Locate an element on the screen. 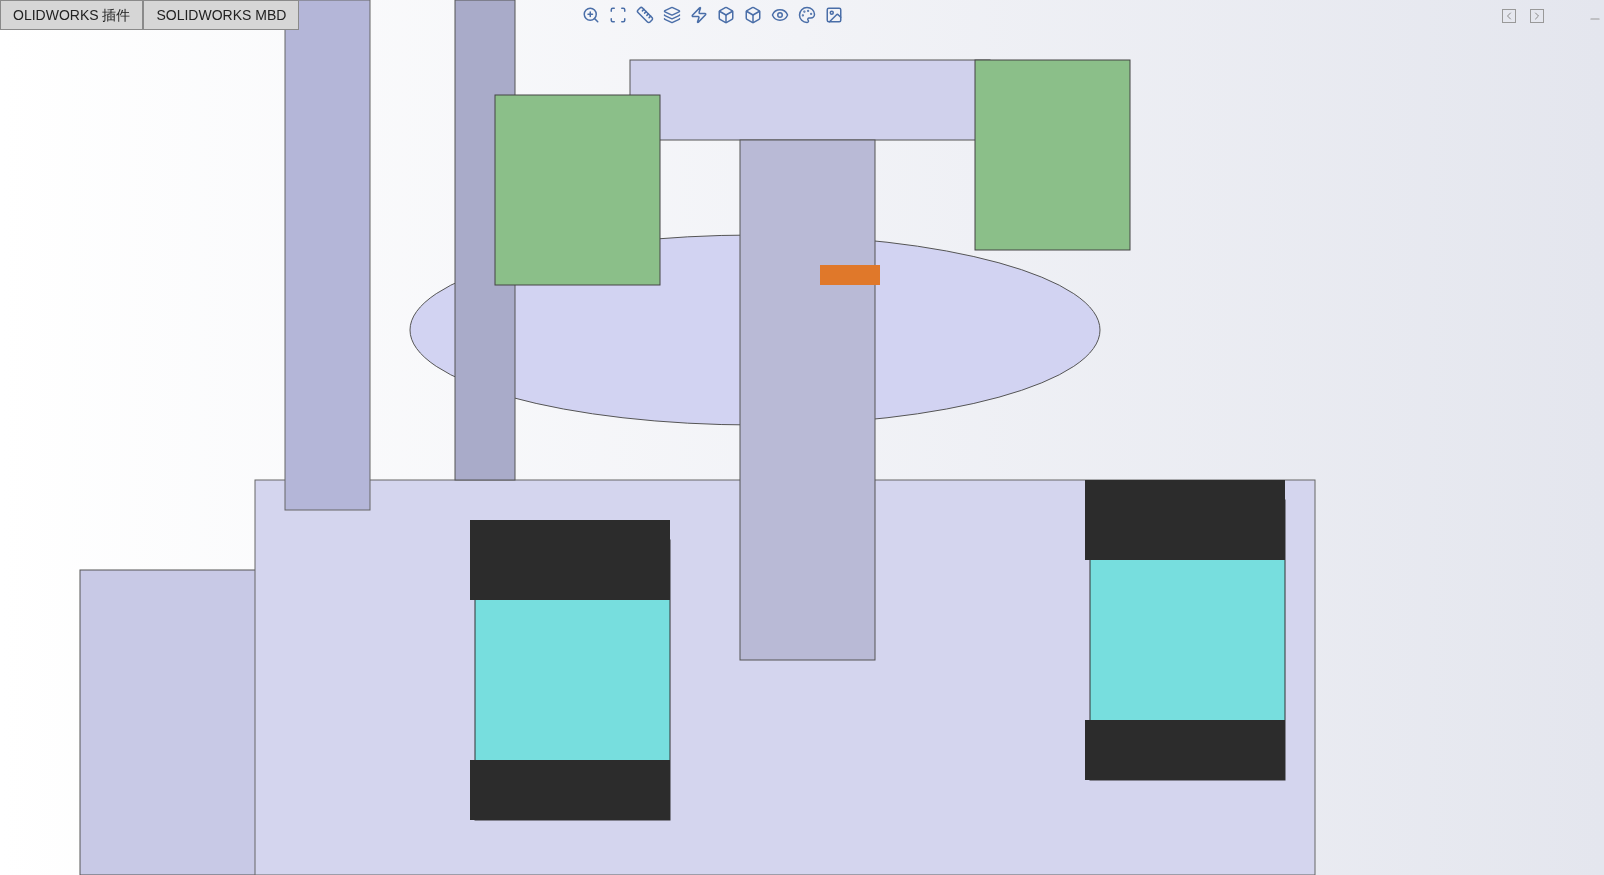 The width and height of the screenshot is (1604, 875). ribbon-tab: OLIDWORKS 插件 is located at coordinates (72, 15).